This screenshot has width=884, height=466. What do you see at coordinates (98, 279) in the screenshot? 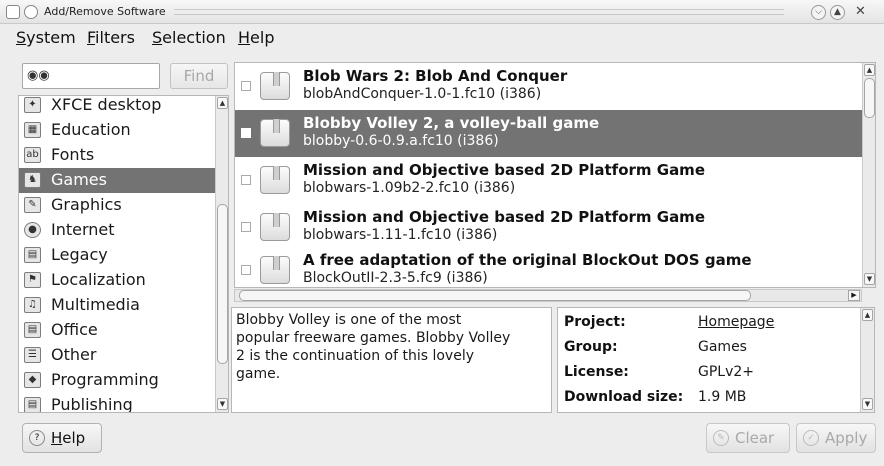
I see `group-label: Localization` at bounding box center [98, 279].